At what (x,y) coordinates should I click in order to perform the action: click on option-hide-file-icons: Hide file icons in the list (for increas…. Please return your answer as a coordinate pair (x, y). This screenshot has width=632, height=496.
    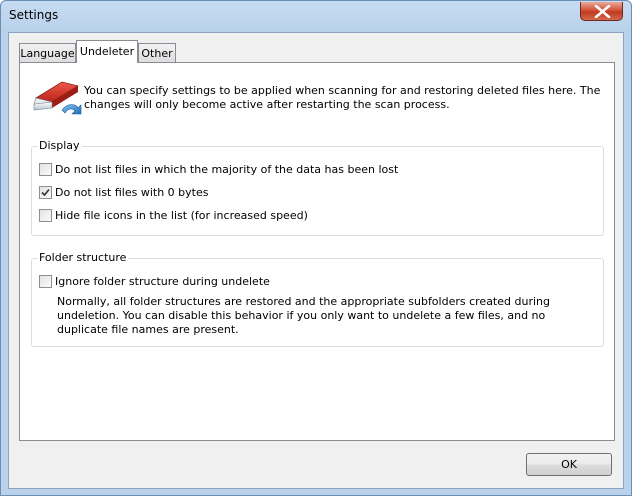
    Looking at the image, I should click on (173, 215).